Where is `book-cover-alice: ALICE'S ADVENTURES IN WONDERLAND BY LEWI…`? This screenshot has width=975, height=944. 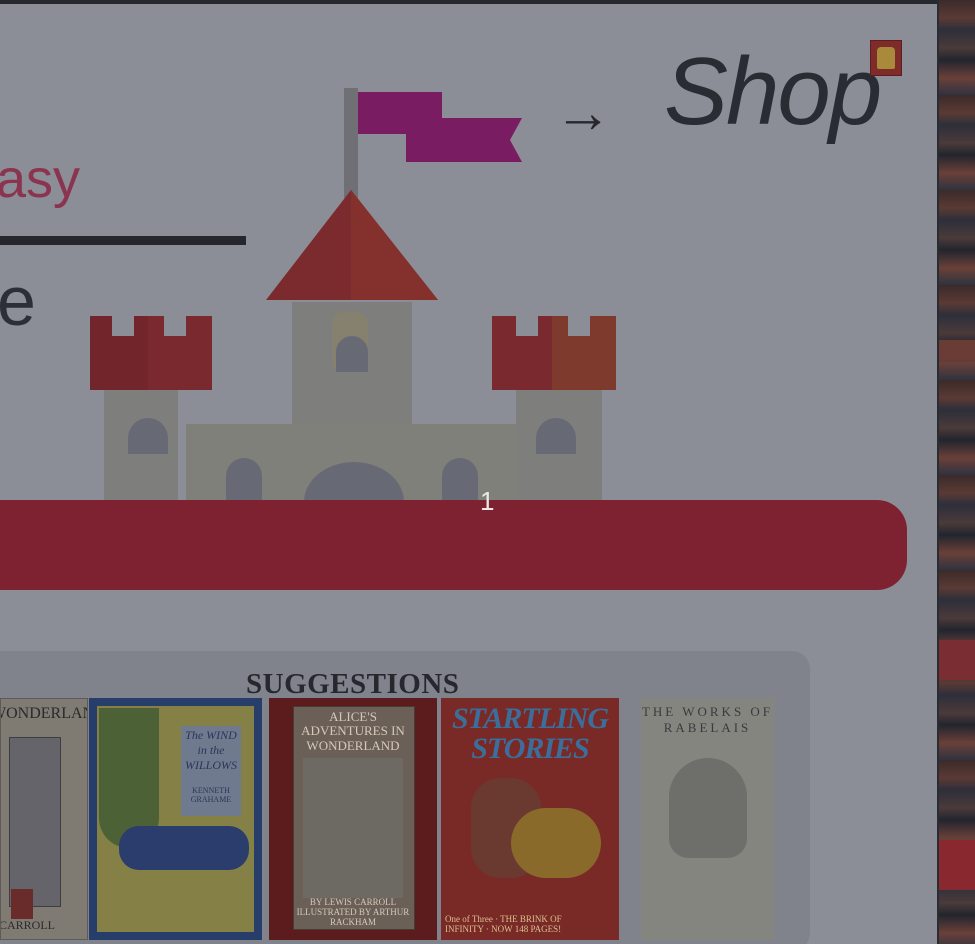 book-cover-alice: ALICE'S ADVENTURES IN WONDERLAND BY LEWI… is located at coordinates (353, 819).